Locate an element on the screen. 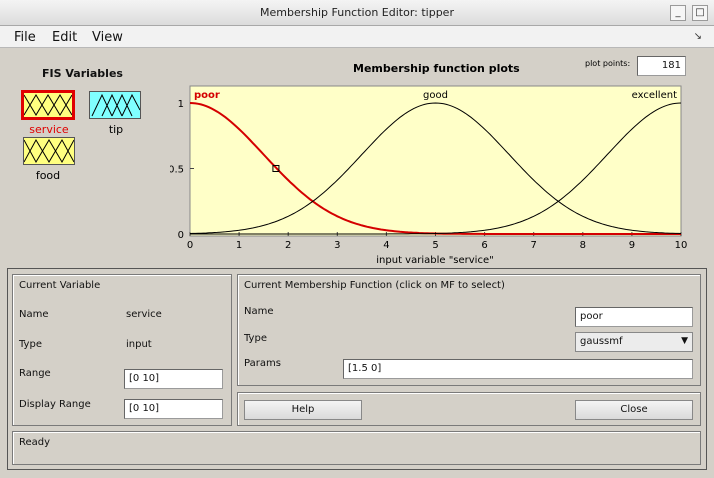 This screenshot has width=714, height=478. variable-tip-icon is located at coordinates (115, 105).